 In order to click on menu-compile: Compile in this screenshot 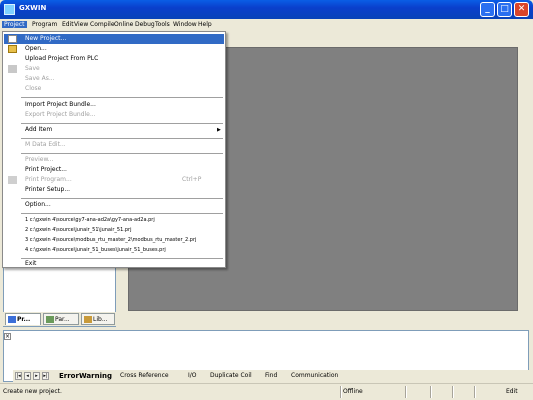, I will do `click(102, 24)`.